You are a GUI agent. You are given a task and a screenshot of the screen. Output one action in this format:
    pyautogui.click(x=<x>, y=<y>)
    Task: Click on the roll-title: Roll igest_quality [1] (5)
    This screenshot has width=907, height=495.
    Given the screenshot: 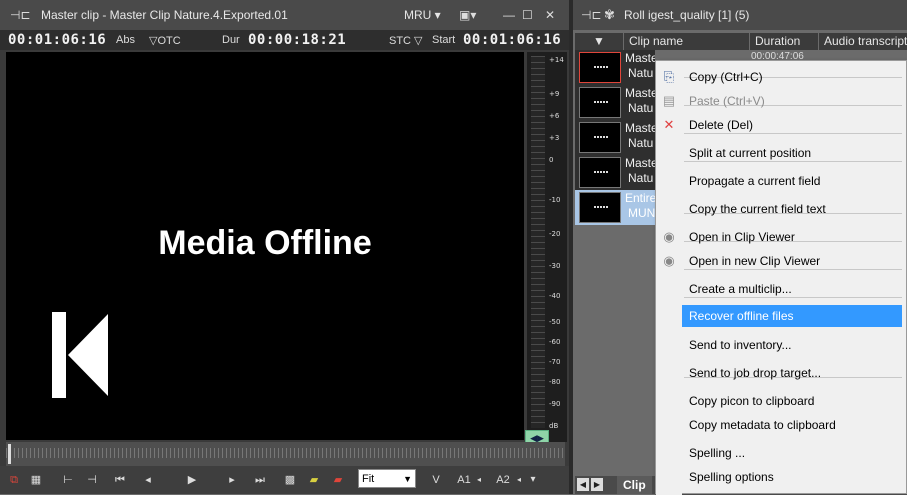 What is the action you would take?
    pyautogui.click(x=687, y=15)
    